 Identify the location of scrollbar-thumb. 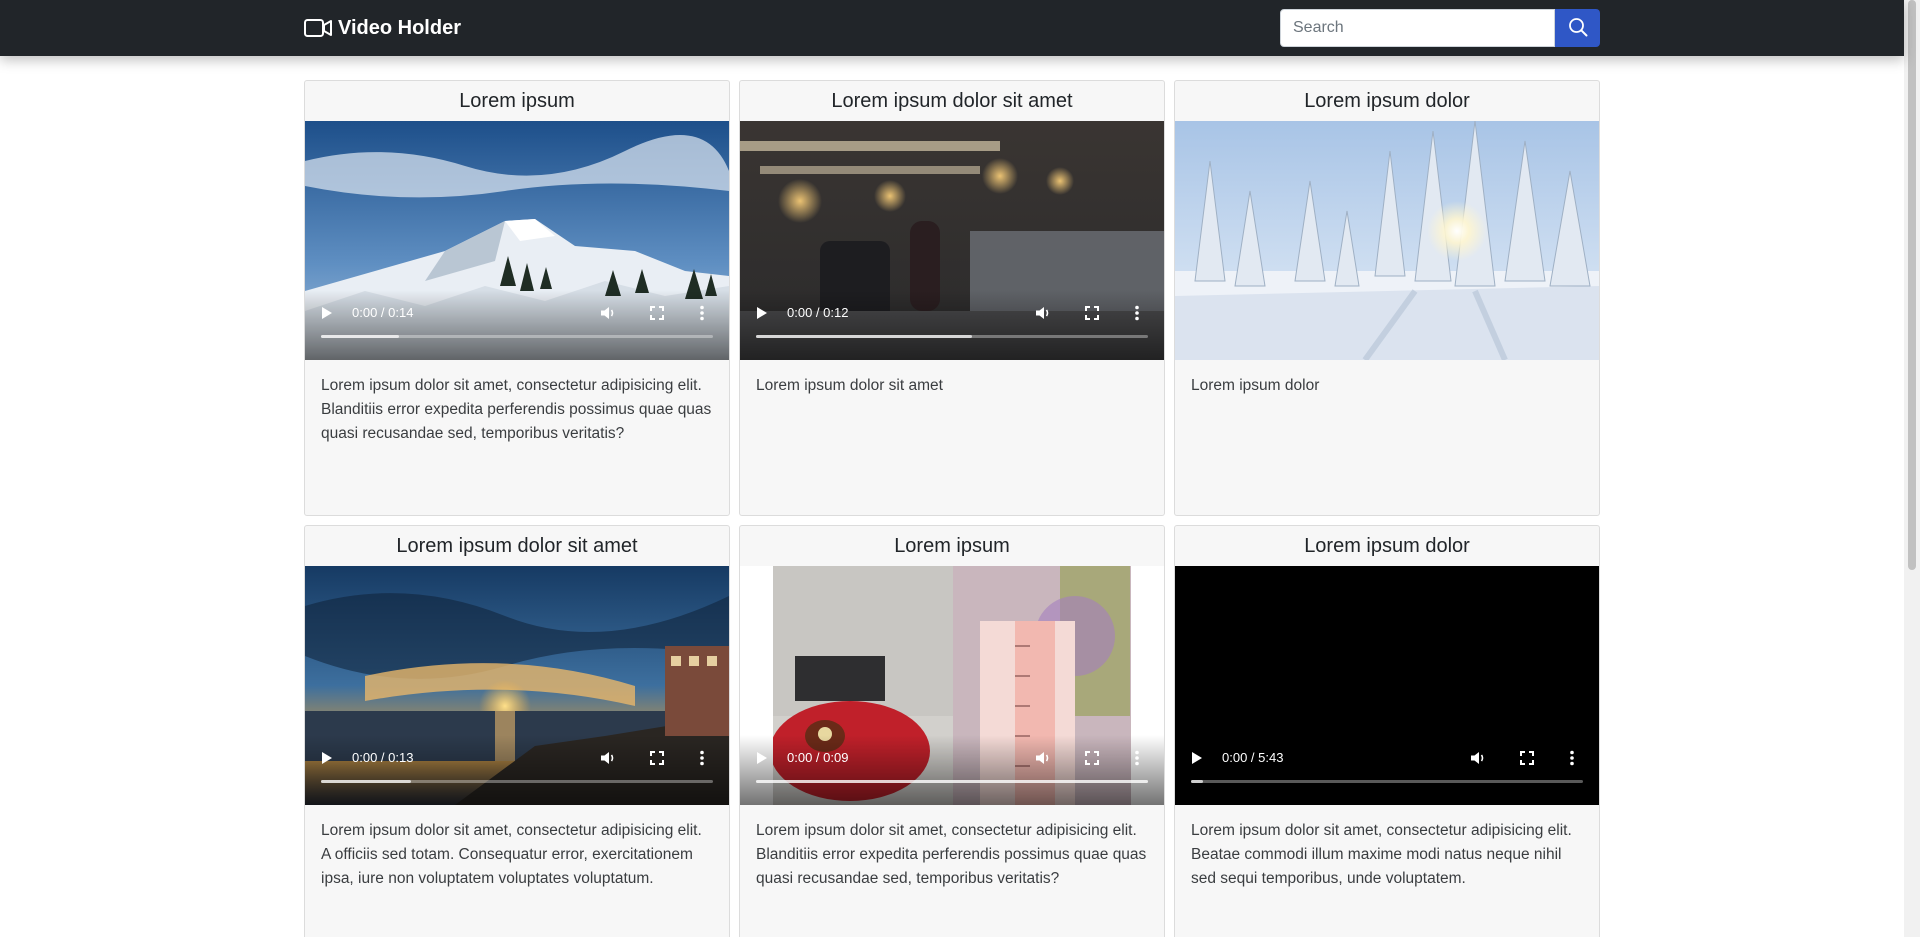
(1912, 285).